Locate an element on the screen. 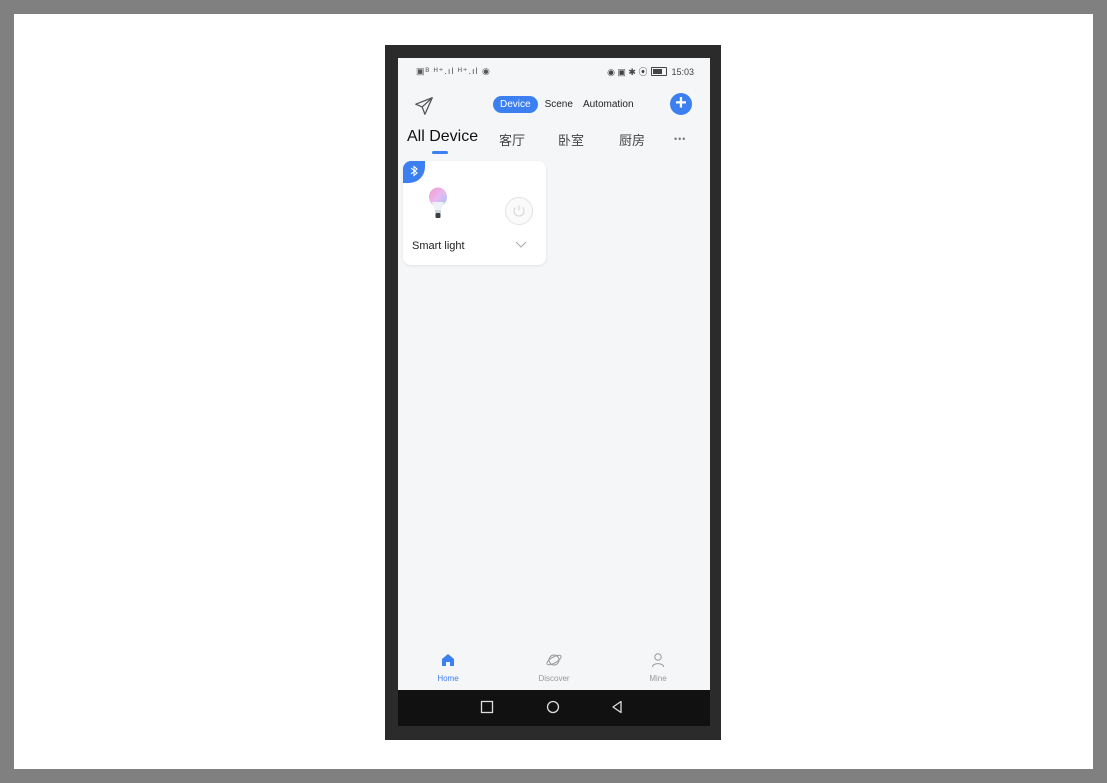  system-indicators: ◉ ▣ ✱ ⦿ 15:03 is located at coordinates (650, 71).